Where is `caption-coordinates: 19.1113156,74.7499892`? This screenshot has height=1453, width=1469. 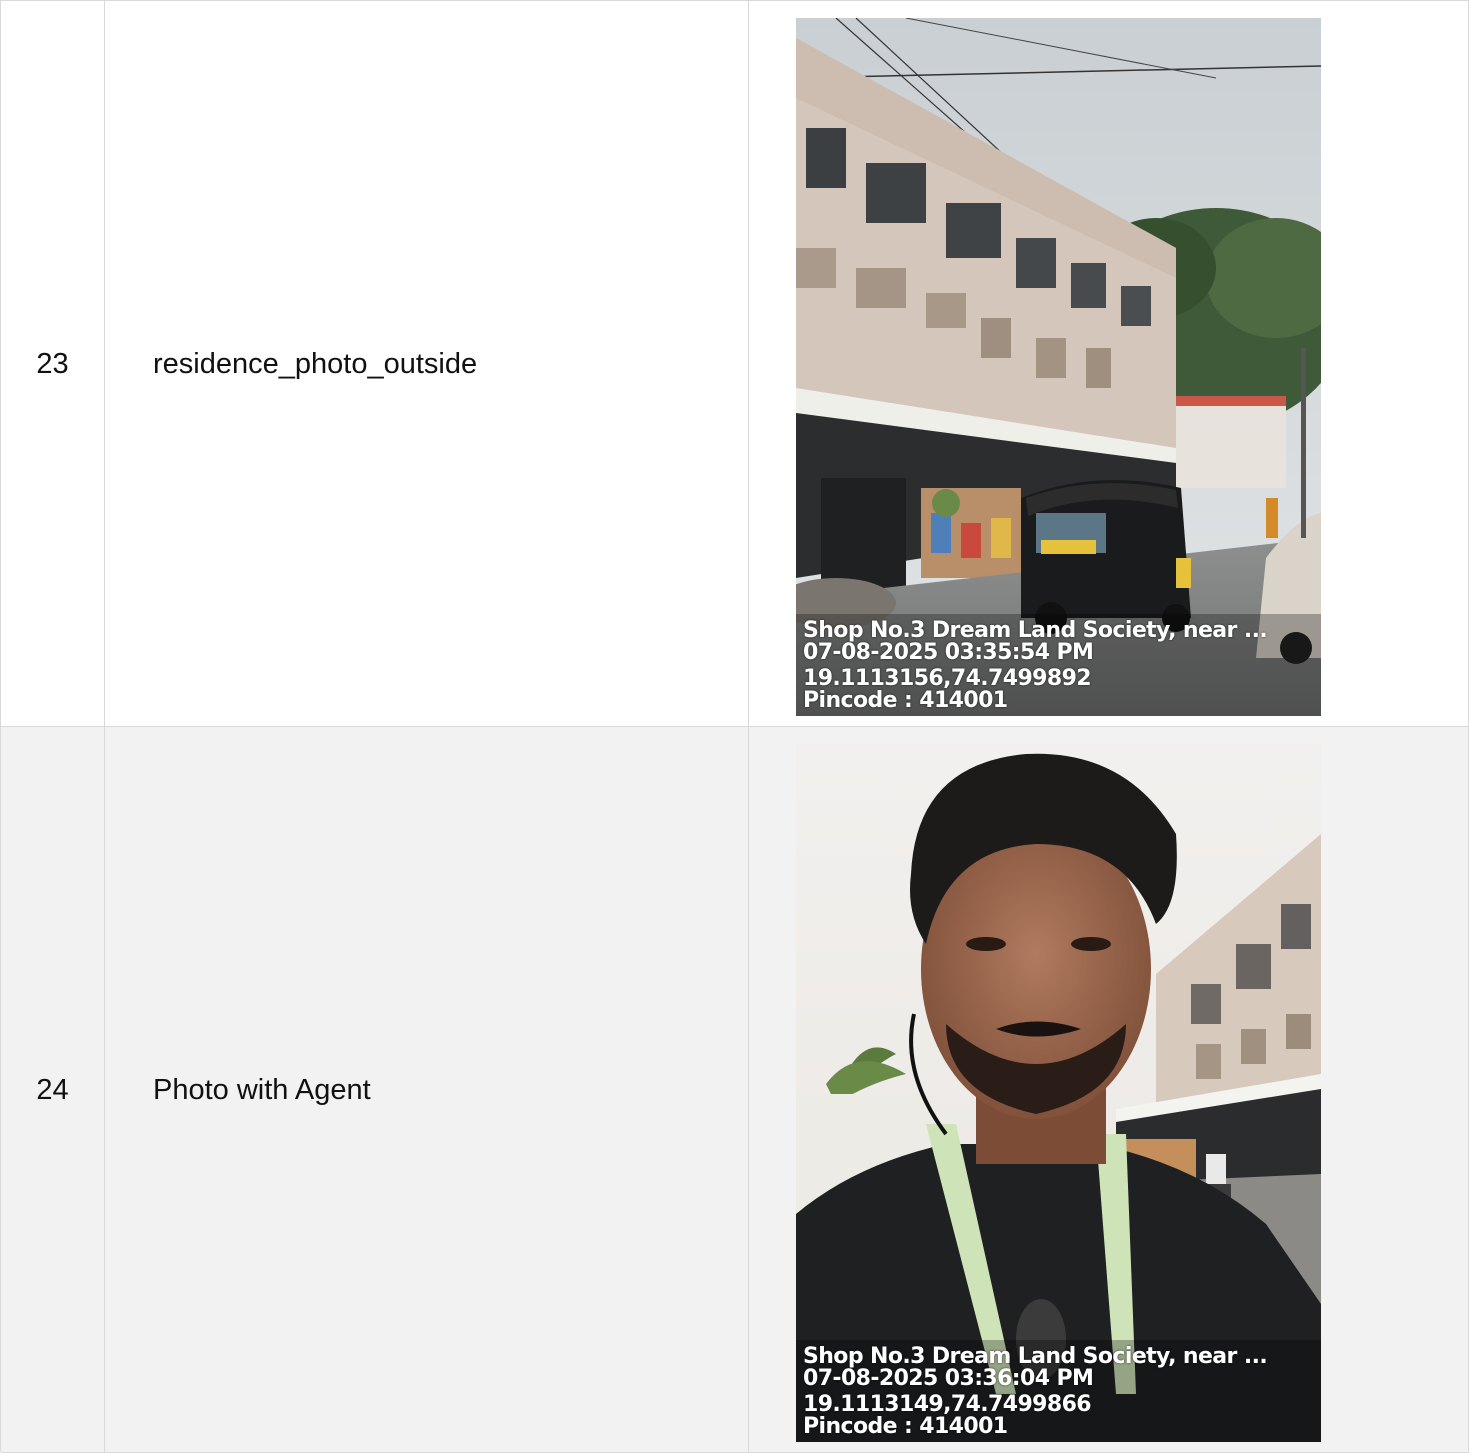
caption-coordinates: 19.1113156,74.7499892 is located at coordinates (947, 678).